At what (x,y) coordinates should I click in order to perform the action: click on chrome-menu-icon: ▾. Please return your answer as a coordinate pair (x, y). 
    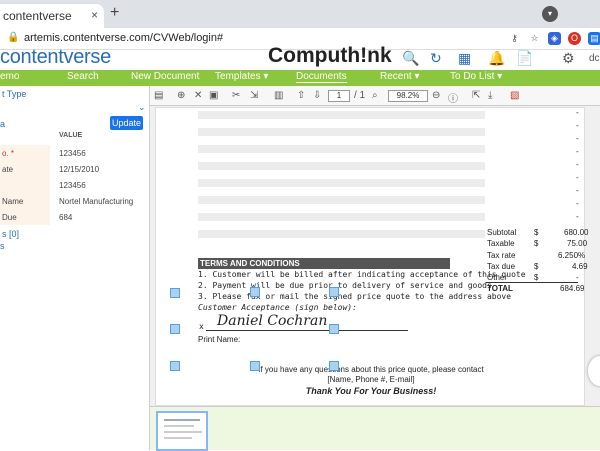
    Looking at the image, I should click on (550, 14).